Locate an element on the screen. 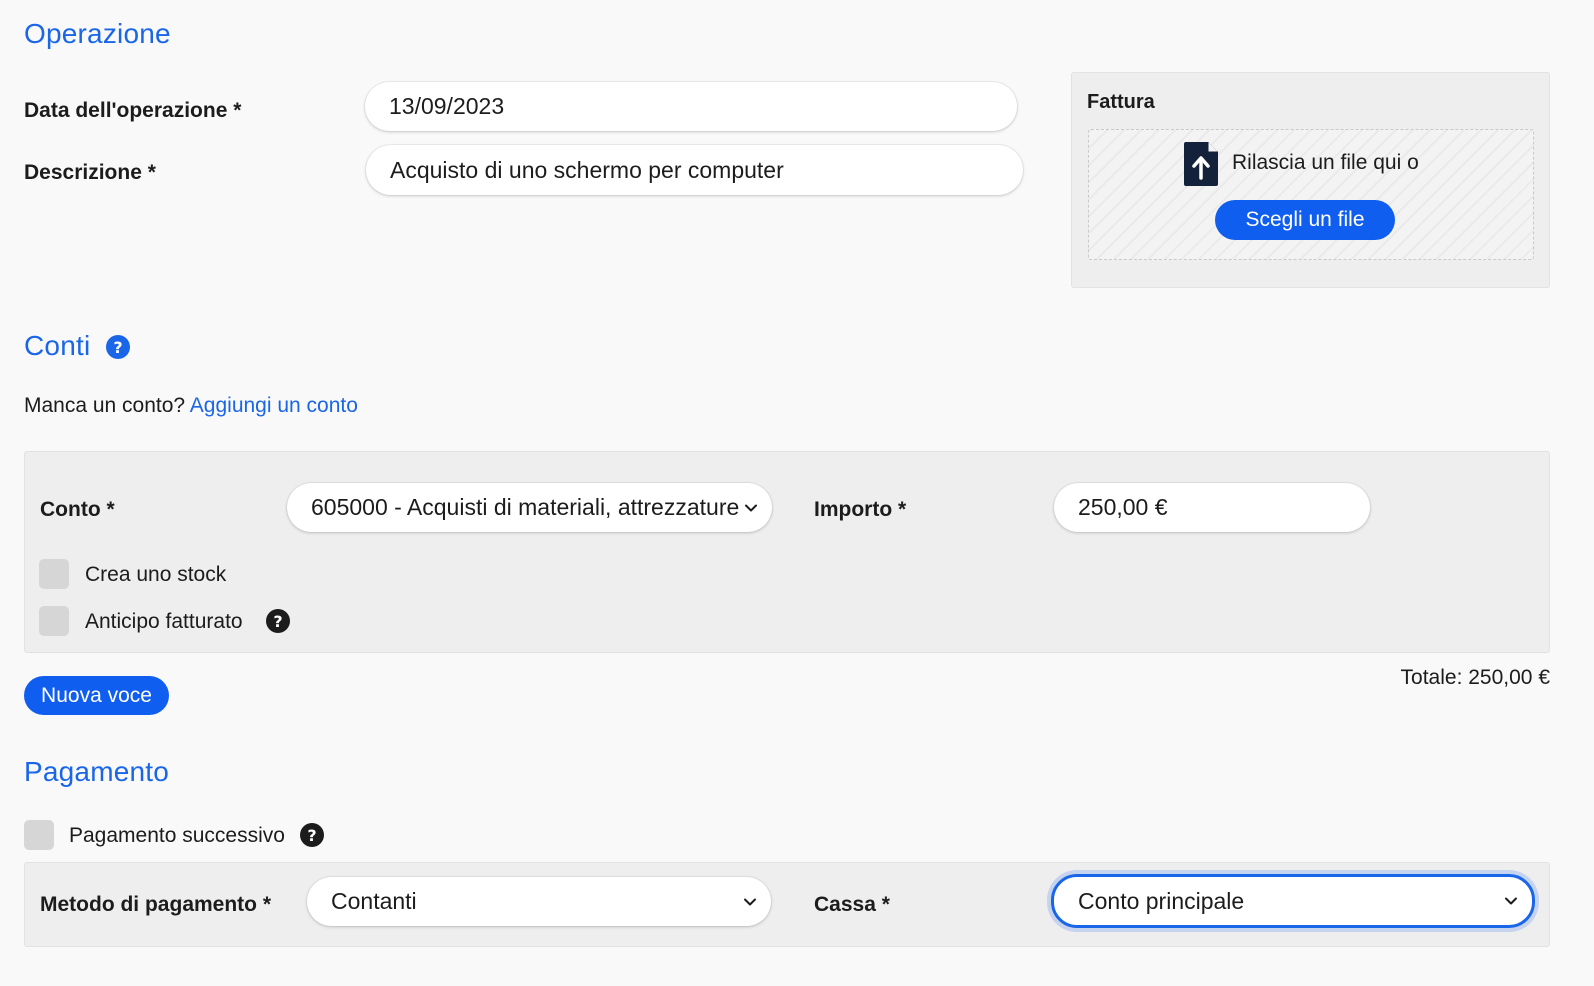 The width and height of the screenshot is (1594, 986). description-label: Descrizione * is located at coordinates (90, 172).